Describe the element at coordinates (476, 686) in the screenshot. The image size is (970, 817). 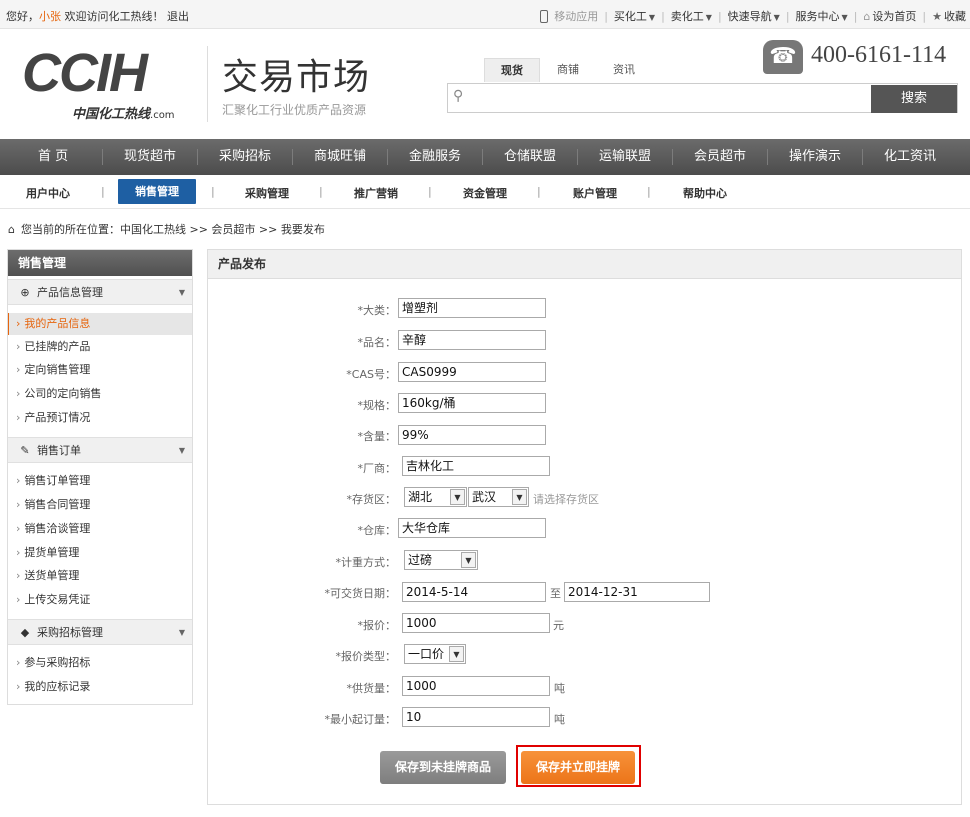
I see `supply-input: 1000` at that location.